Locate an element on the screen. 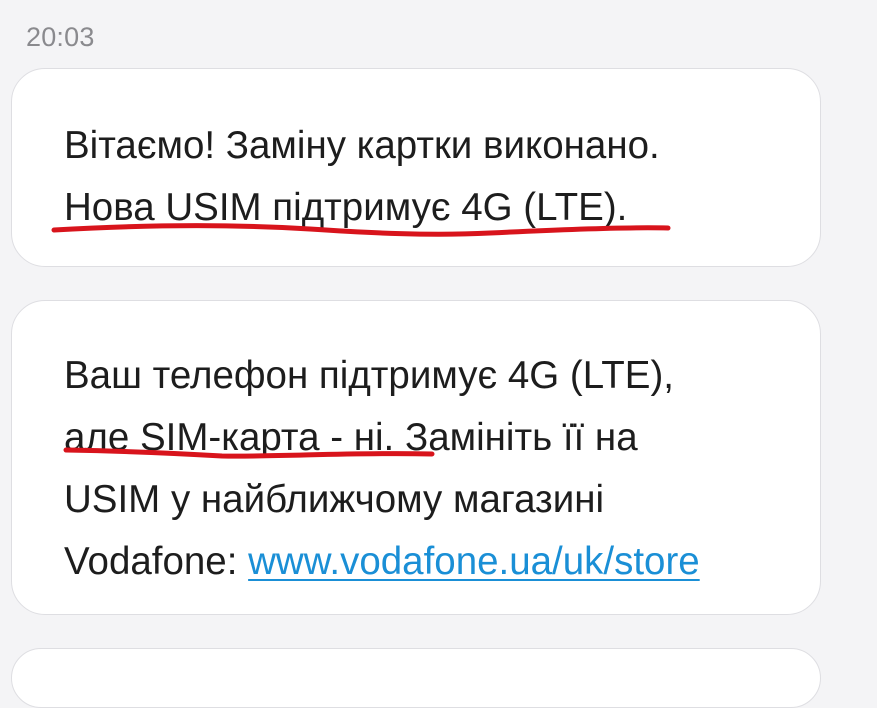 This screenshot has height=708, width=877. message-bubble is located at coordinates (416, 678).